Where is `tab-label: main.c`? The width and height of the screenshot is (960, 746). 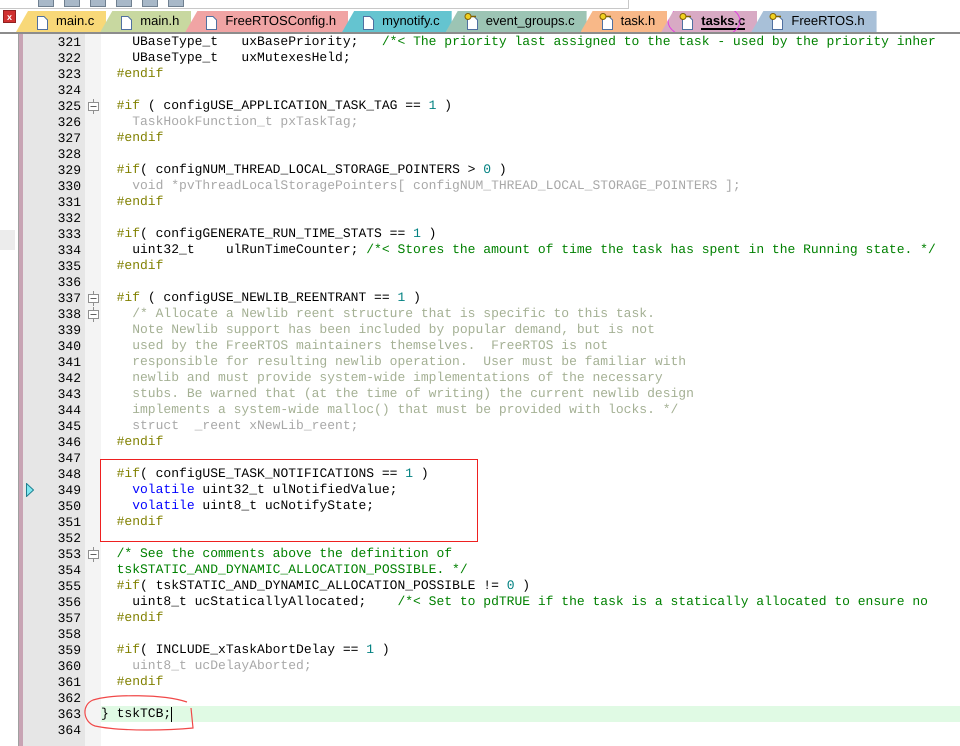 tab-label: main.c is located at coordinates (75, 21).